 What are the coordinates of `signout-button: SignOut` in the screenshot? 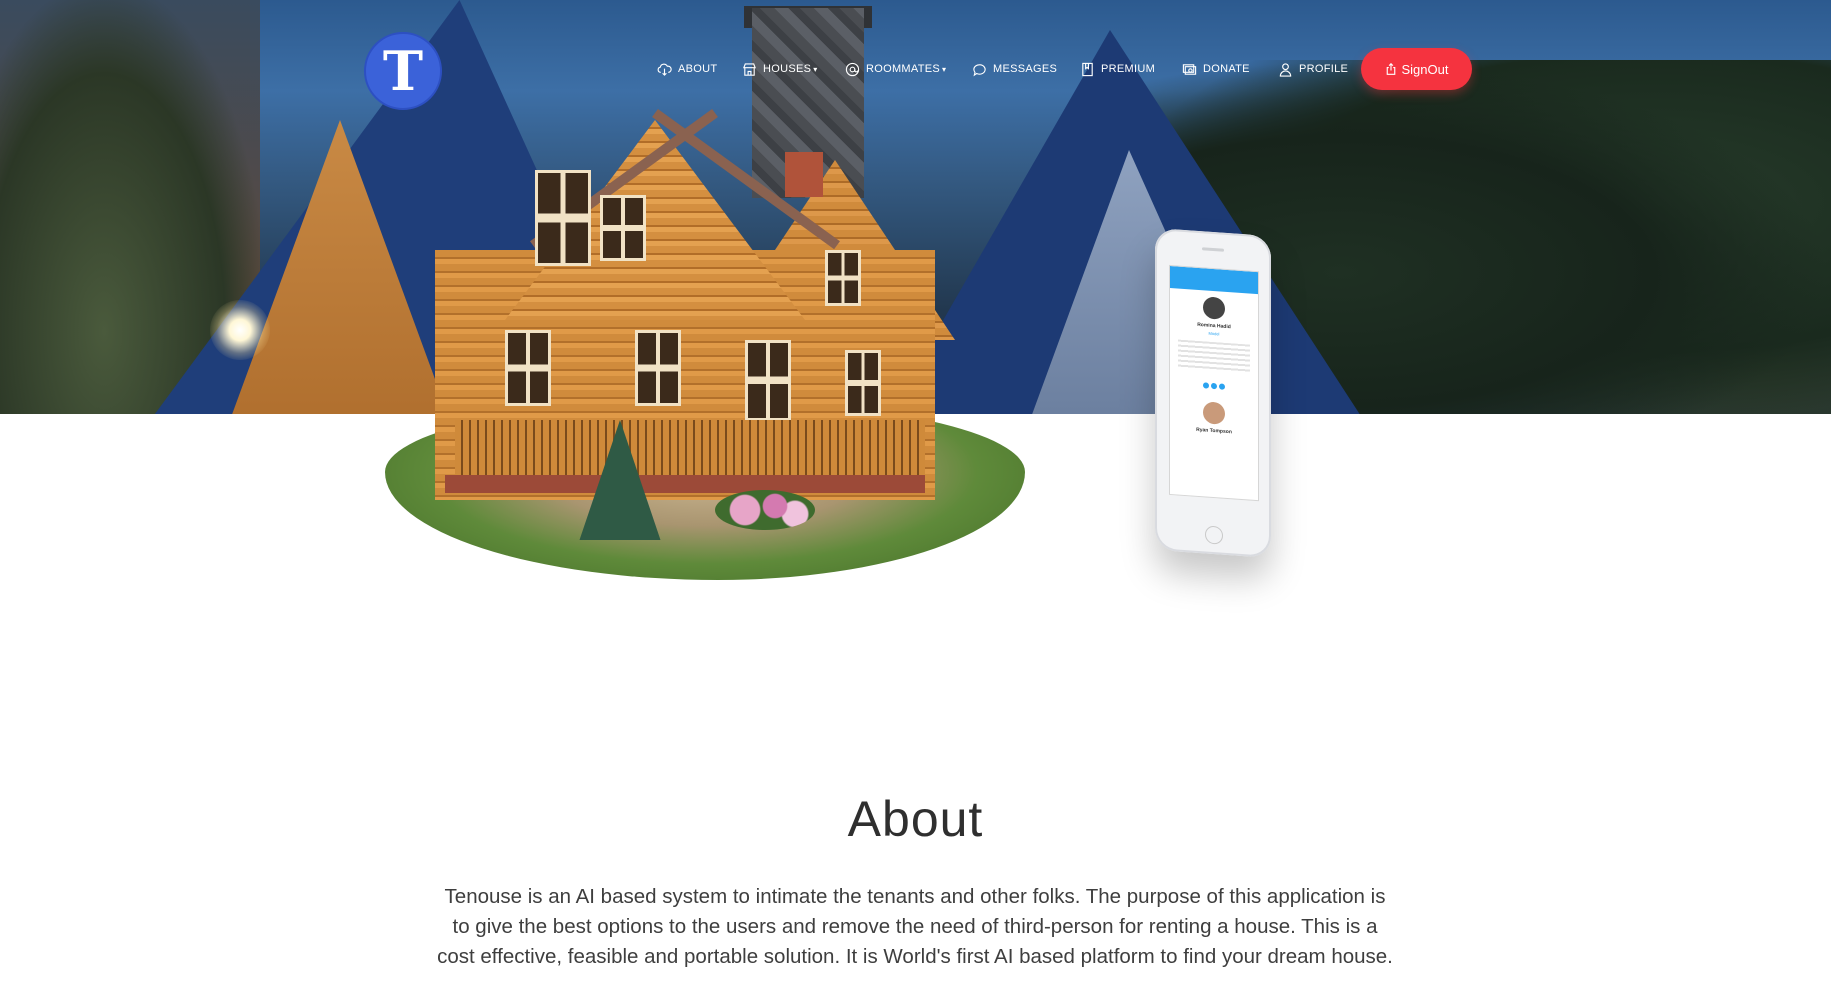 It's located at (1416, 69).